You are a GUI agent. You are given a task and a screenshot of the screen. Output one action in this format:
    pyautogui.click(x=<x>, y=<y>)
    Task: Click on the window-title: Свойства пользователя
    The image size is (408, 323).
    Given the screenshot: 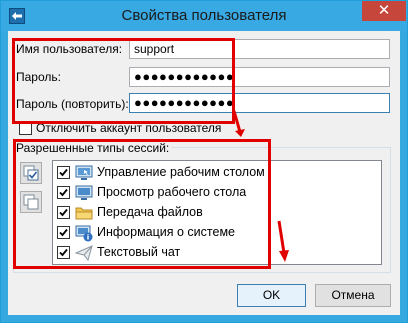 What is the action you would take?
    pyautogui.click(x=204, y=15)
    